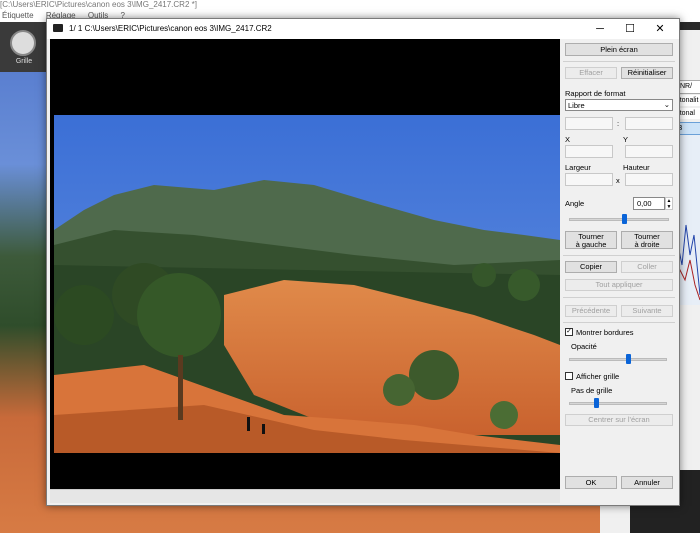 This screenshot has width=700, height=533. I want to click on x-field, so click(589, 151).